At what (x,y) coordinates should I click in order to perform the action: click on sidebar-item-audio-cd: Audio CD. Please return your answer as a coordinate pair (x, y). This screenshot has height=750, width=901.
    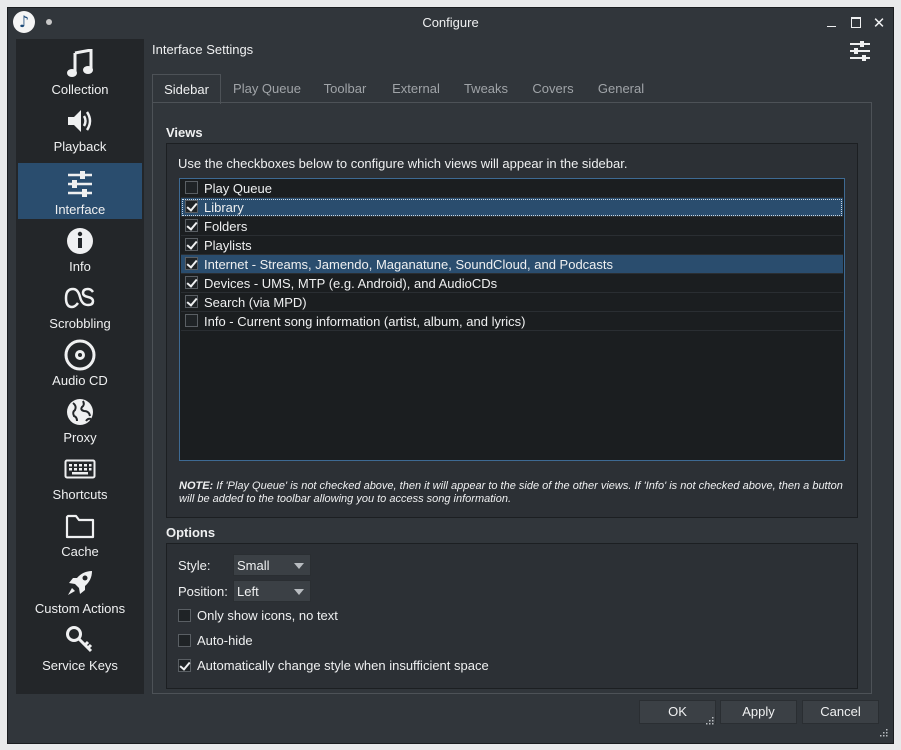
    Looking at the image, I should click on (80, 362).